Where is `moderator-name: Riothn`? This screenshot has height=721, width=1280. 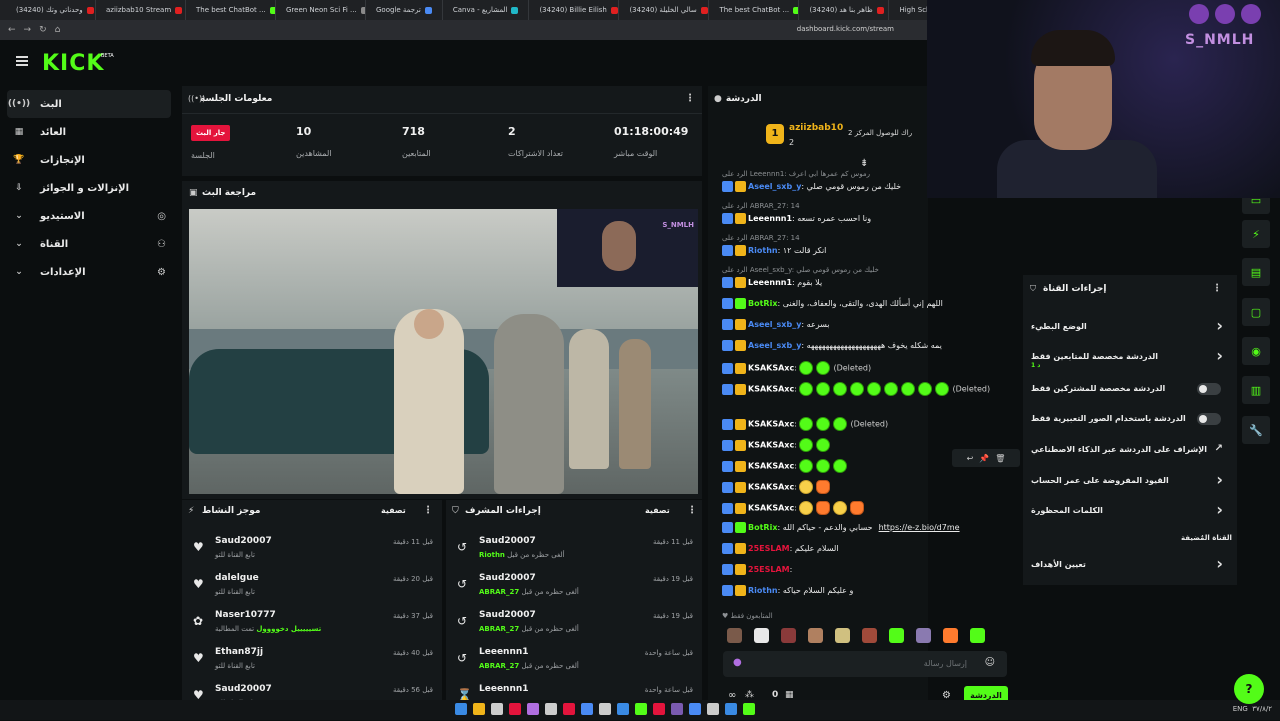 moderator-name: Riothn is located at coordinates (492, 555).